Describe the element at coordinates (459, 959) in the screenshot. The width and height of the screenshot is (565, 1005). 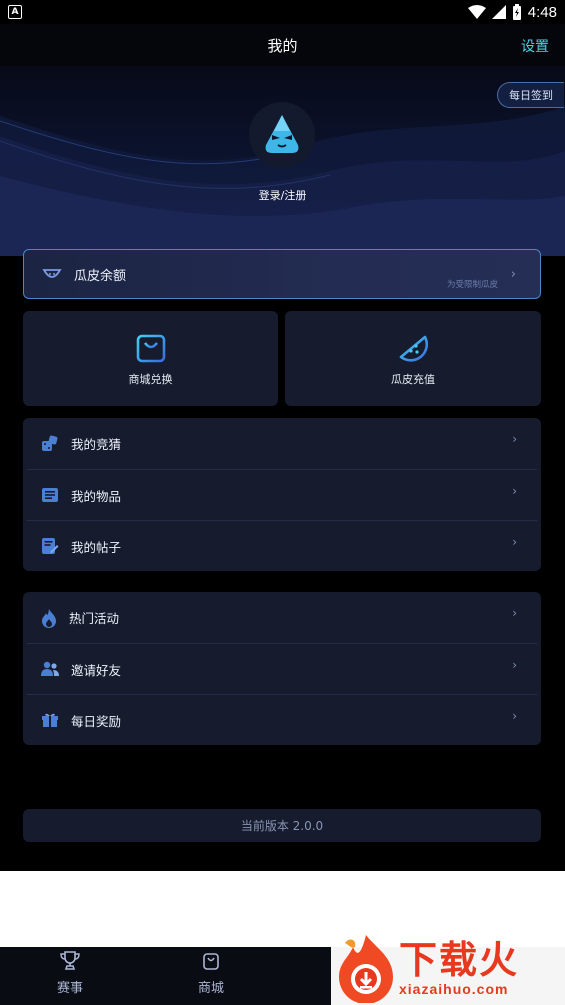
I see `watermark-brand: 下载火` at that location.